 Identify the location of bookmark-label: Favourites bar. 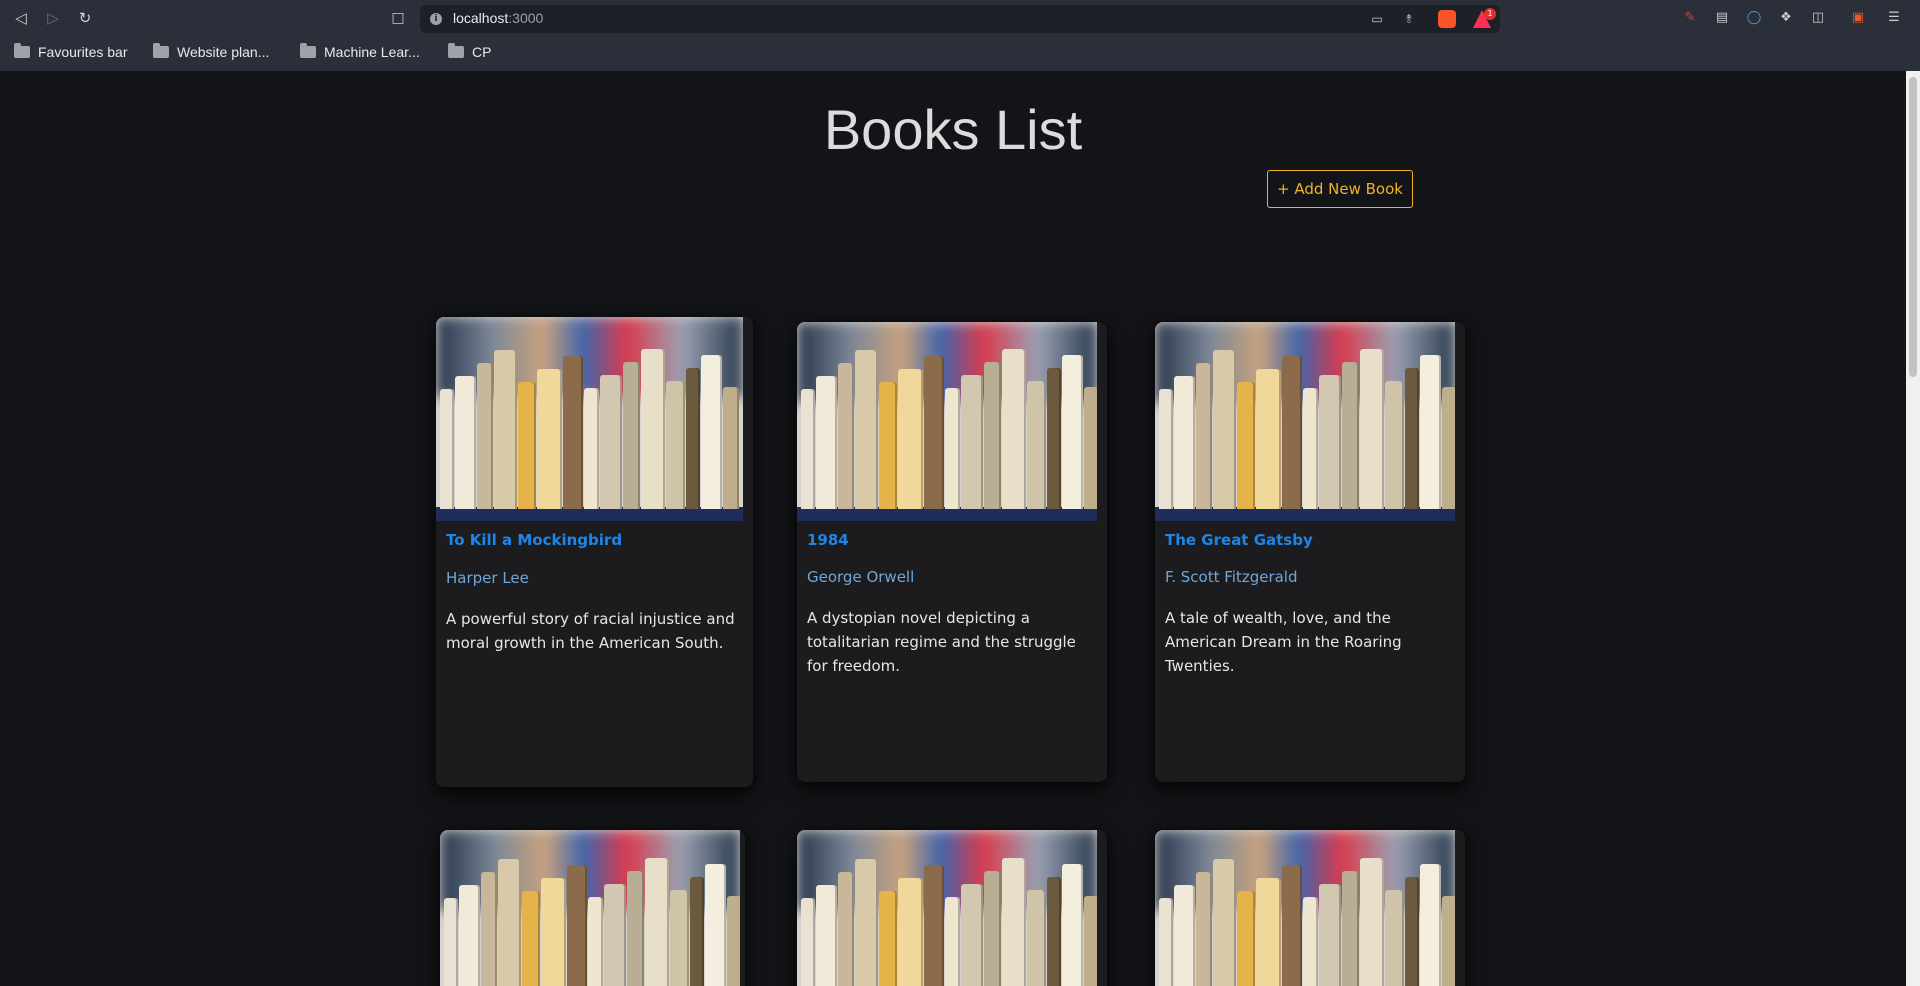
(83, 52).